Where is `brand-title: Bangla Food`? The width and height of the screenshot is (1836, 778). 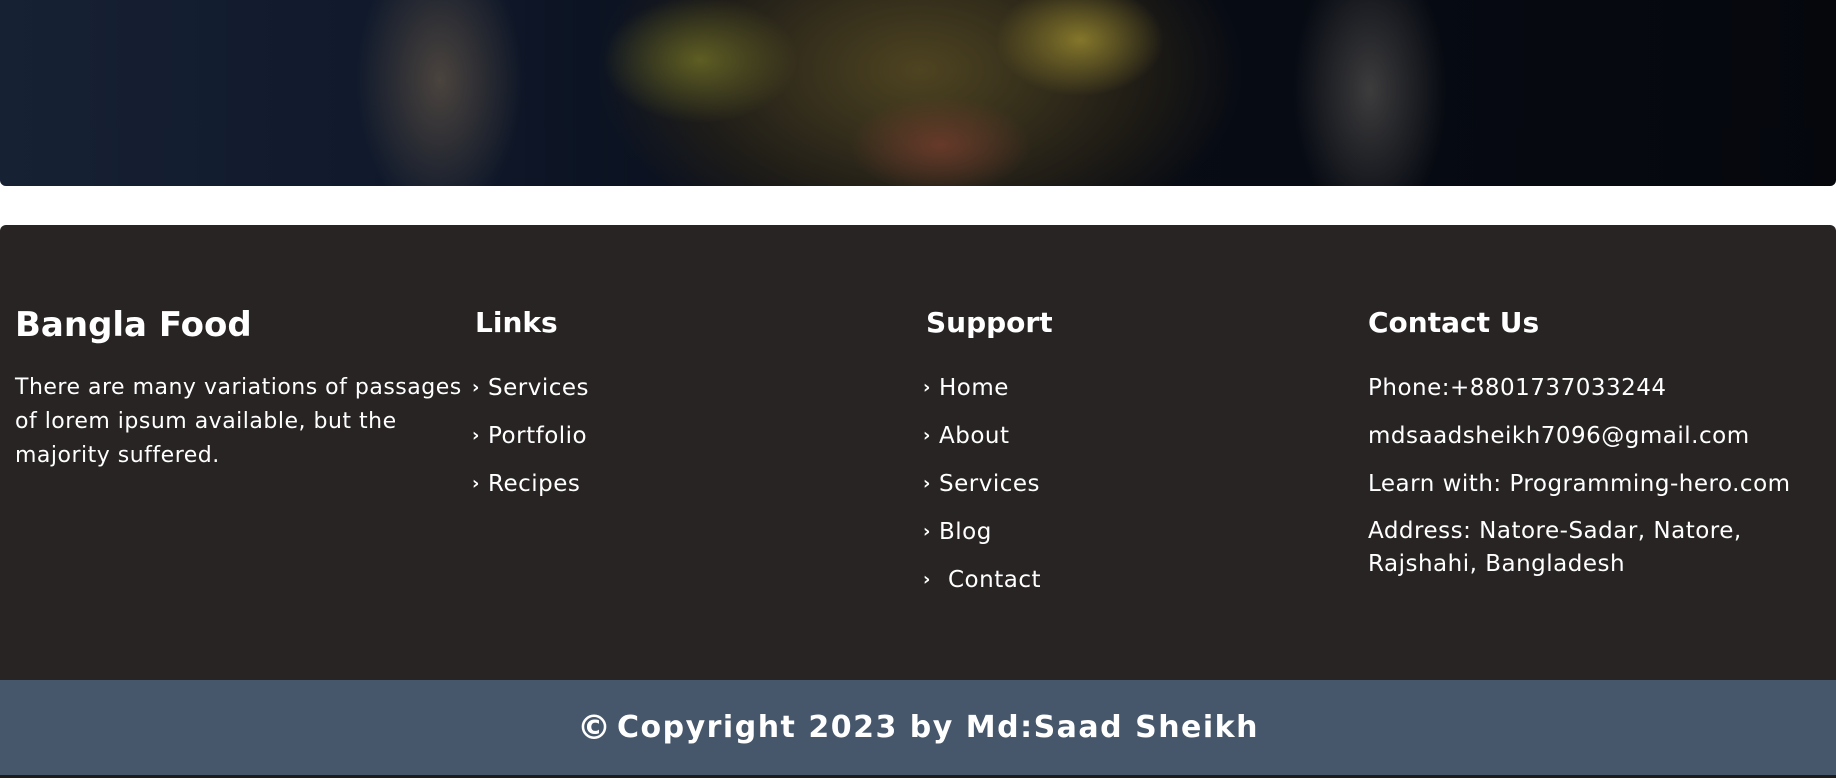
brand-title: Bangla Food is located at coordinates (133, 325).